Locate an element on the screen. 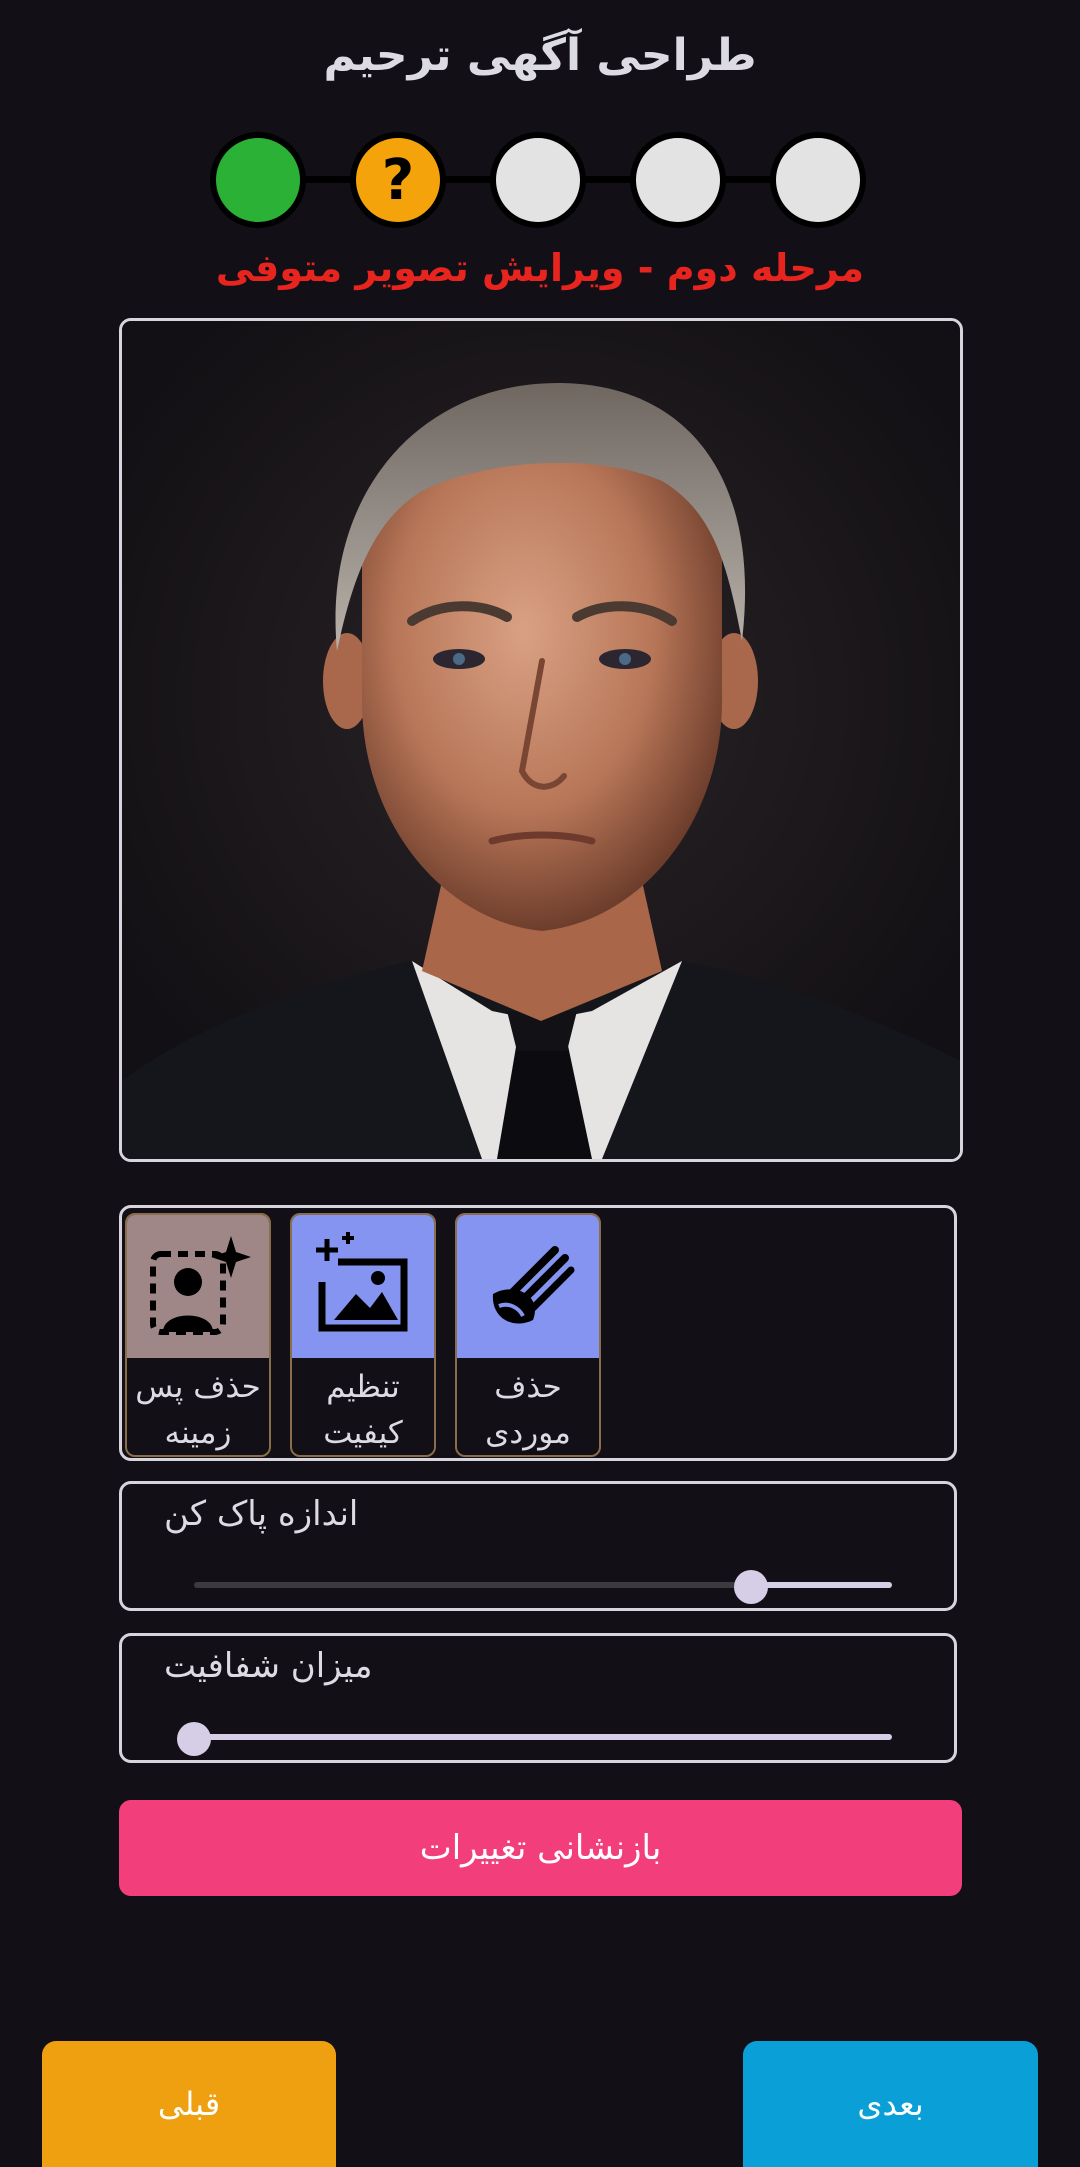 This screenshot has height=2167, width=1080. step-subtitle: مرحله دوم - ویرایش تصویر متوفی is located at coordinates (540, 268).